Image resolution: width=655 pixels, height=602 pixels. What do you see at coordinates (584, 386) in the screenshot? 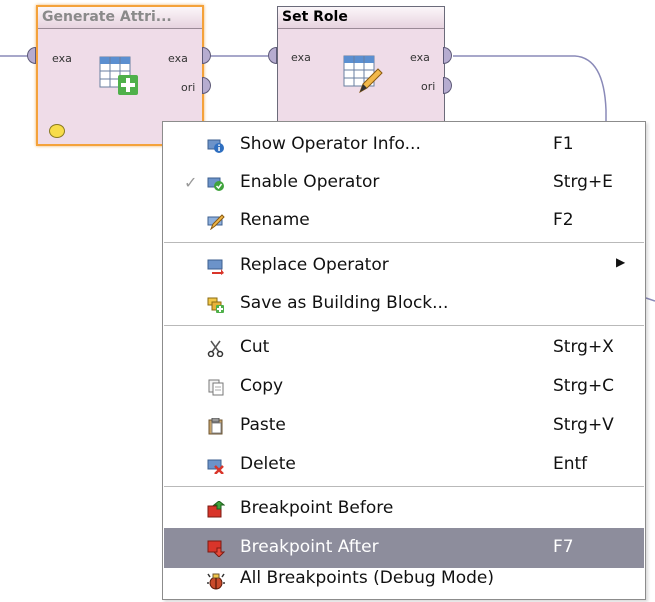
I see `menu-item-shortcut: Strg+C` at bounding box center [584, 386].